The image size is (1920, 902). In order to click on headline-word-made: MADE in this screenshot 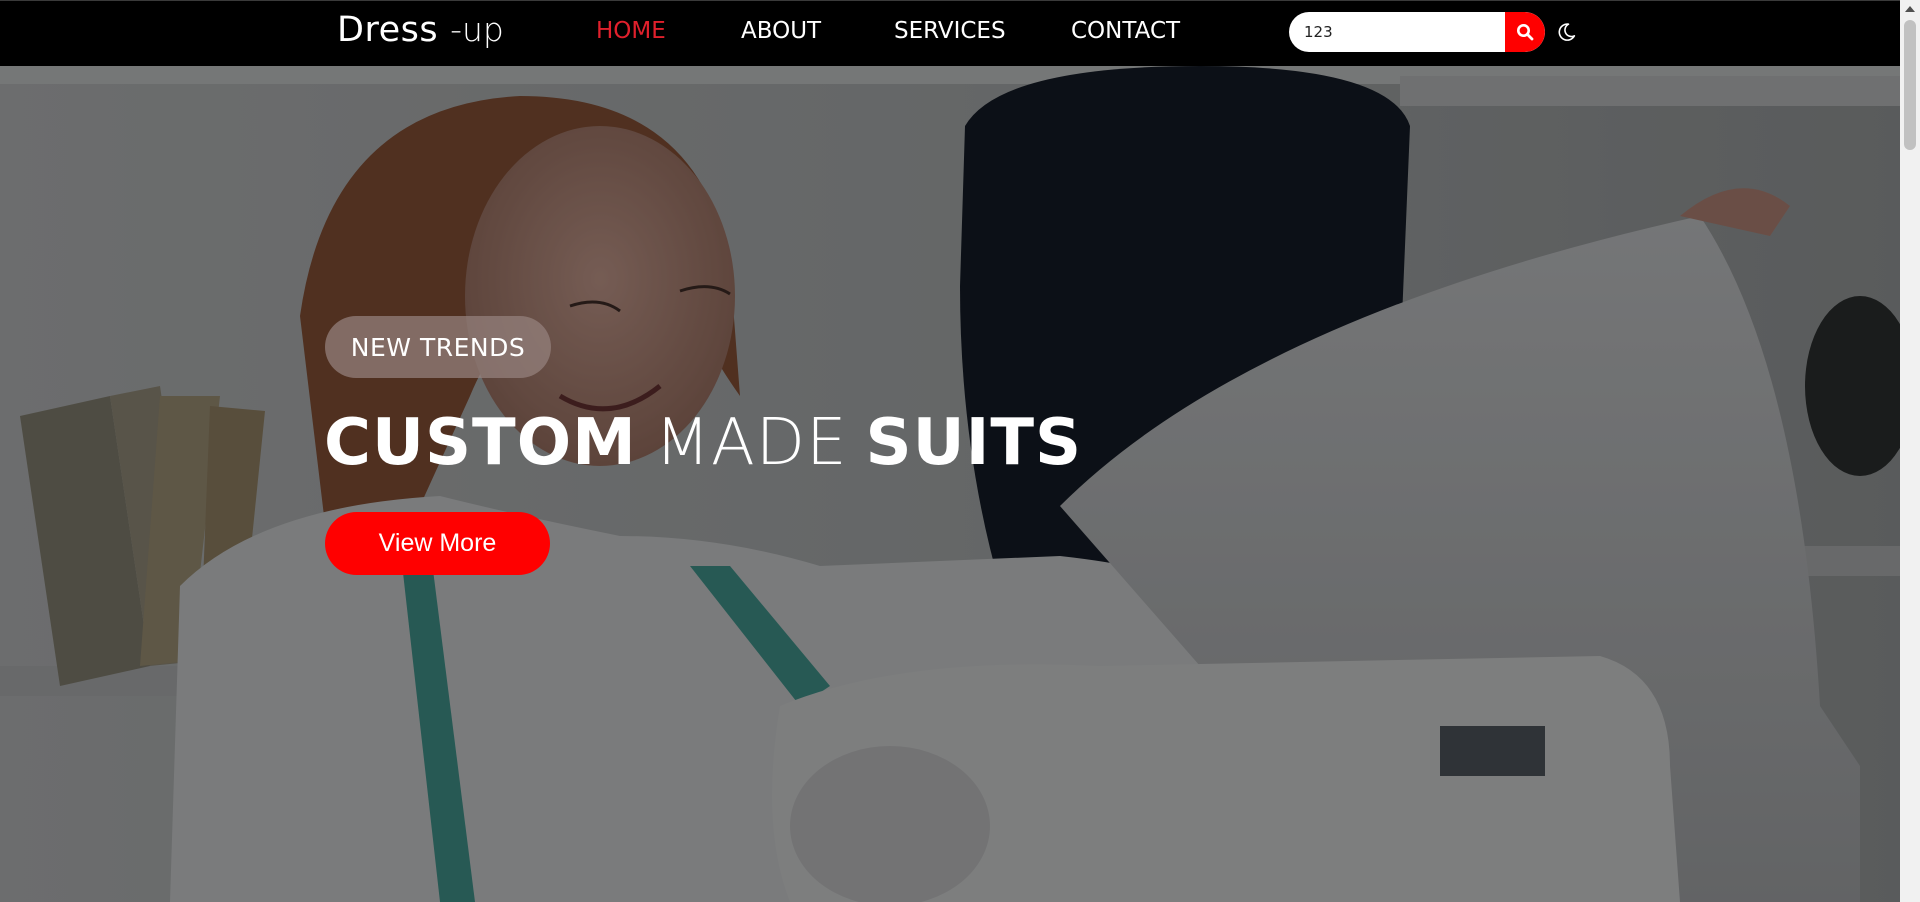, I will do `click(751, 443)`.